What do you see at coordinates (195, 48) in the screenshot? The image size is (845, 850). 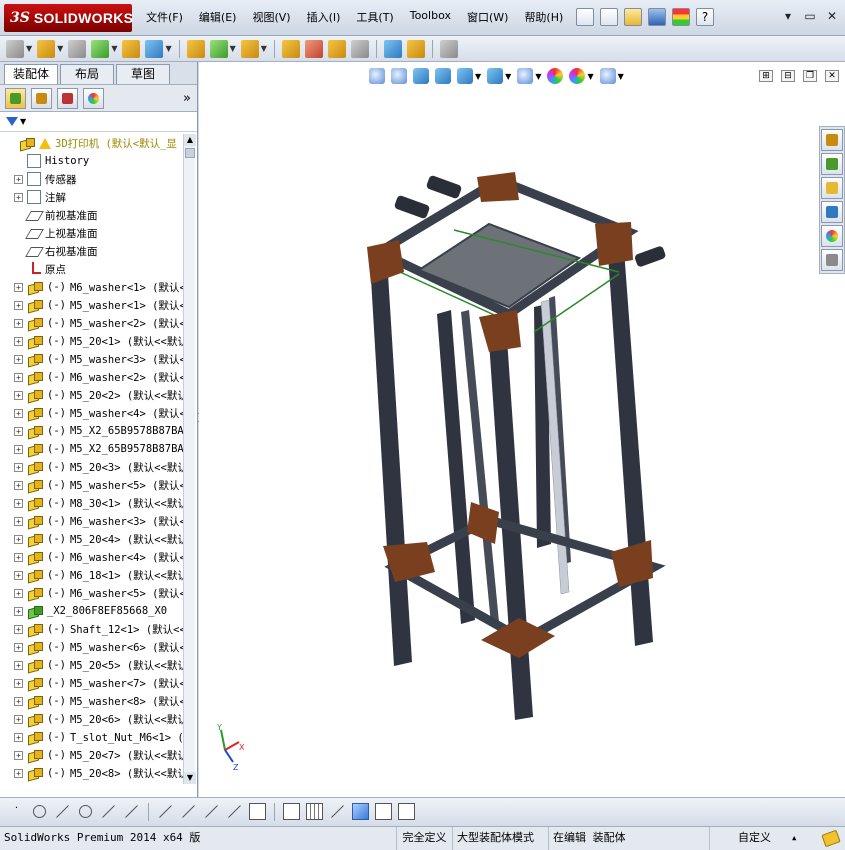 I see `show-hidden-components-icon` at bounding box center [195, 48].